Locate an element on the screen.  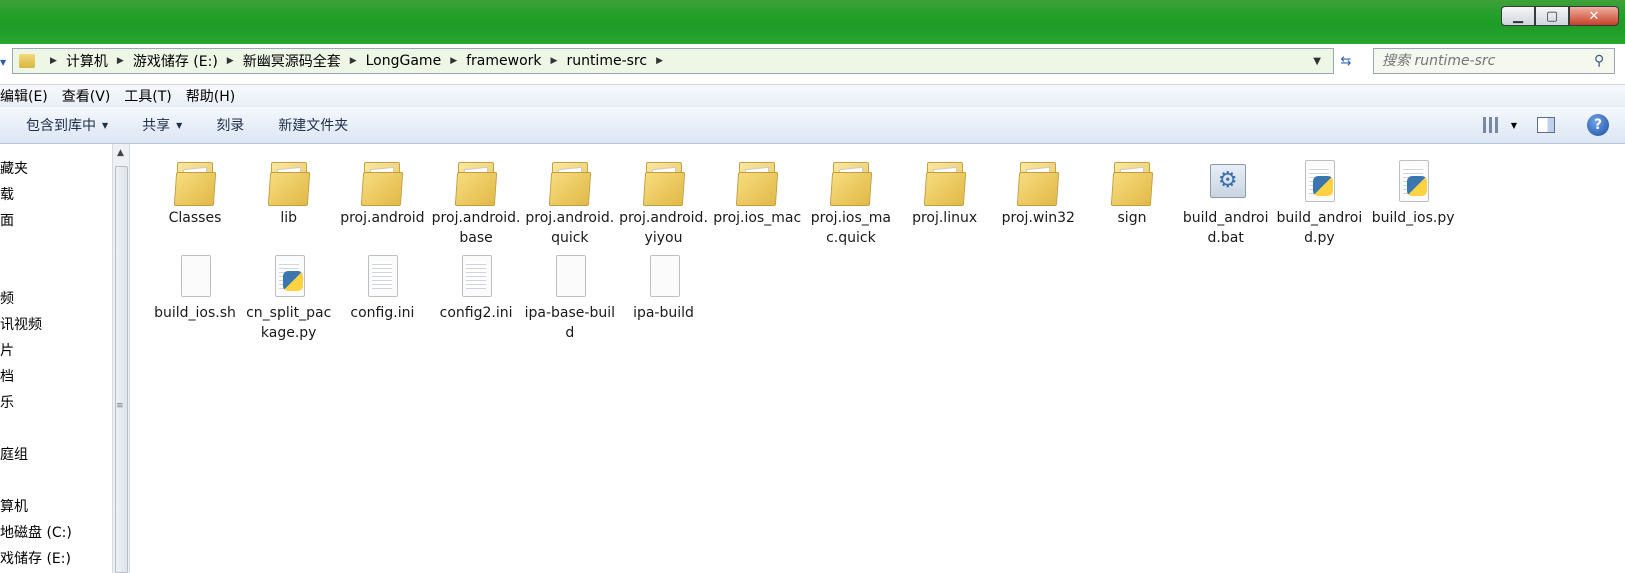
breadcrumb-item: runtime-src is located at coordinates (606, 61).